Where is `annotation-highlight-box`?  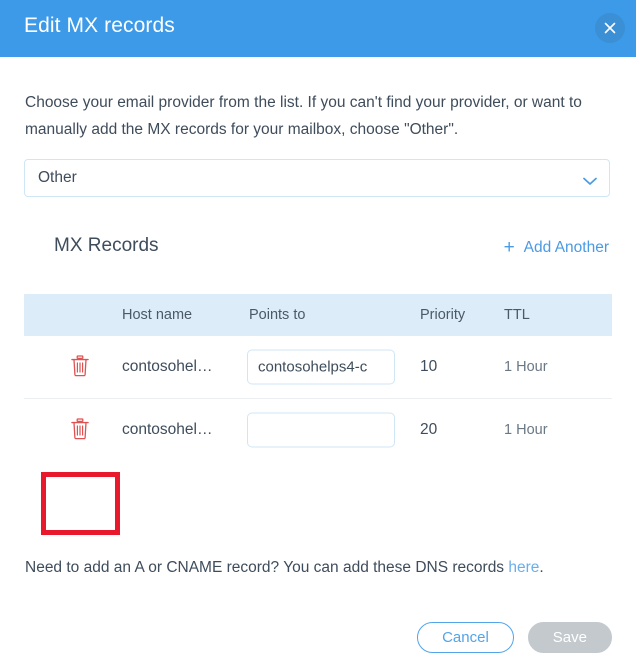 annotation-highlight-box is located at coordinates (80, 503).